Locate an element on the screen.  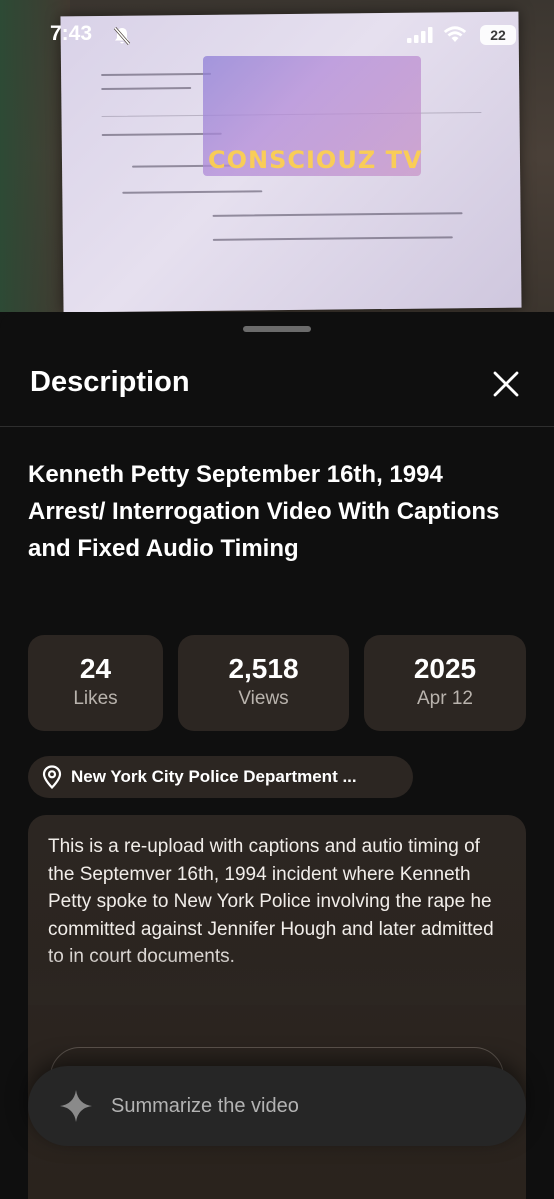
description-fade is located at coordinates (277, 975).